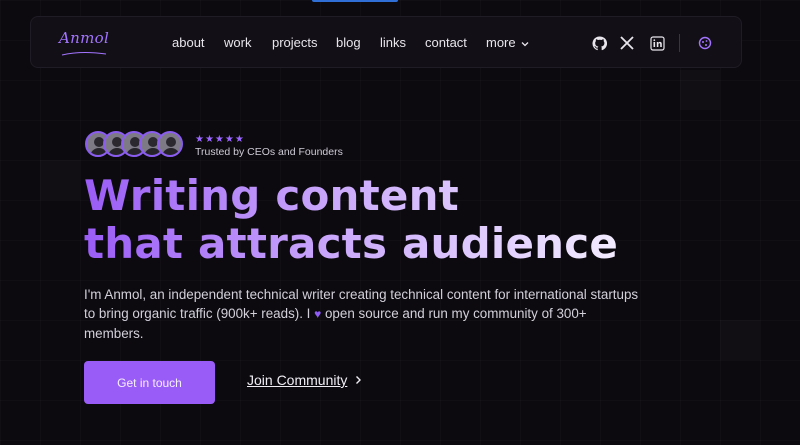  What do you see at coordinates (297, 380) in the screenshot?
I see `join-community-label: Join Community` at bounding box center [297, 380].